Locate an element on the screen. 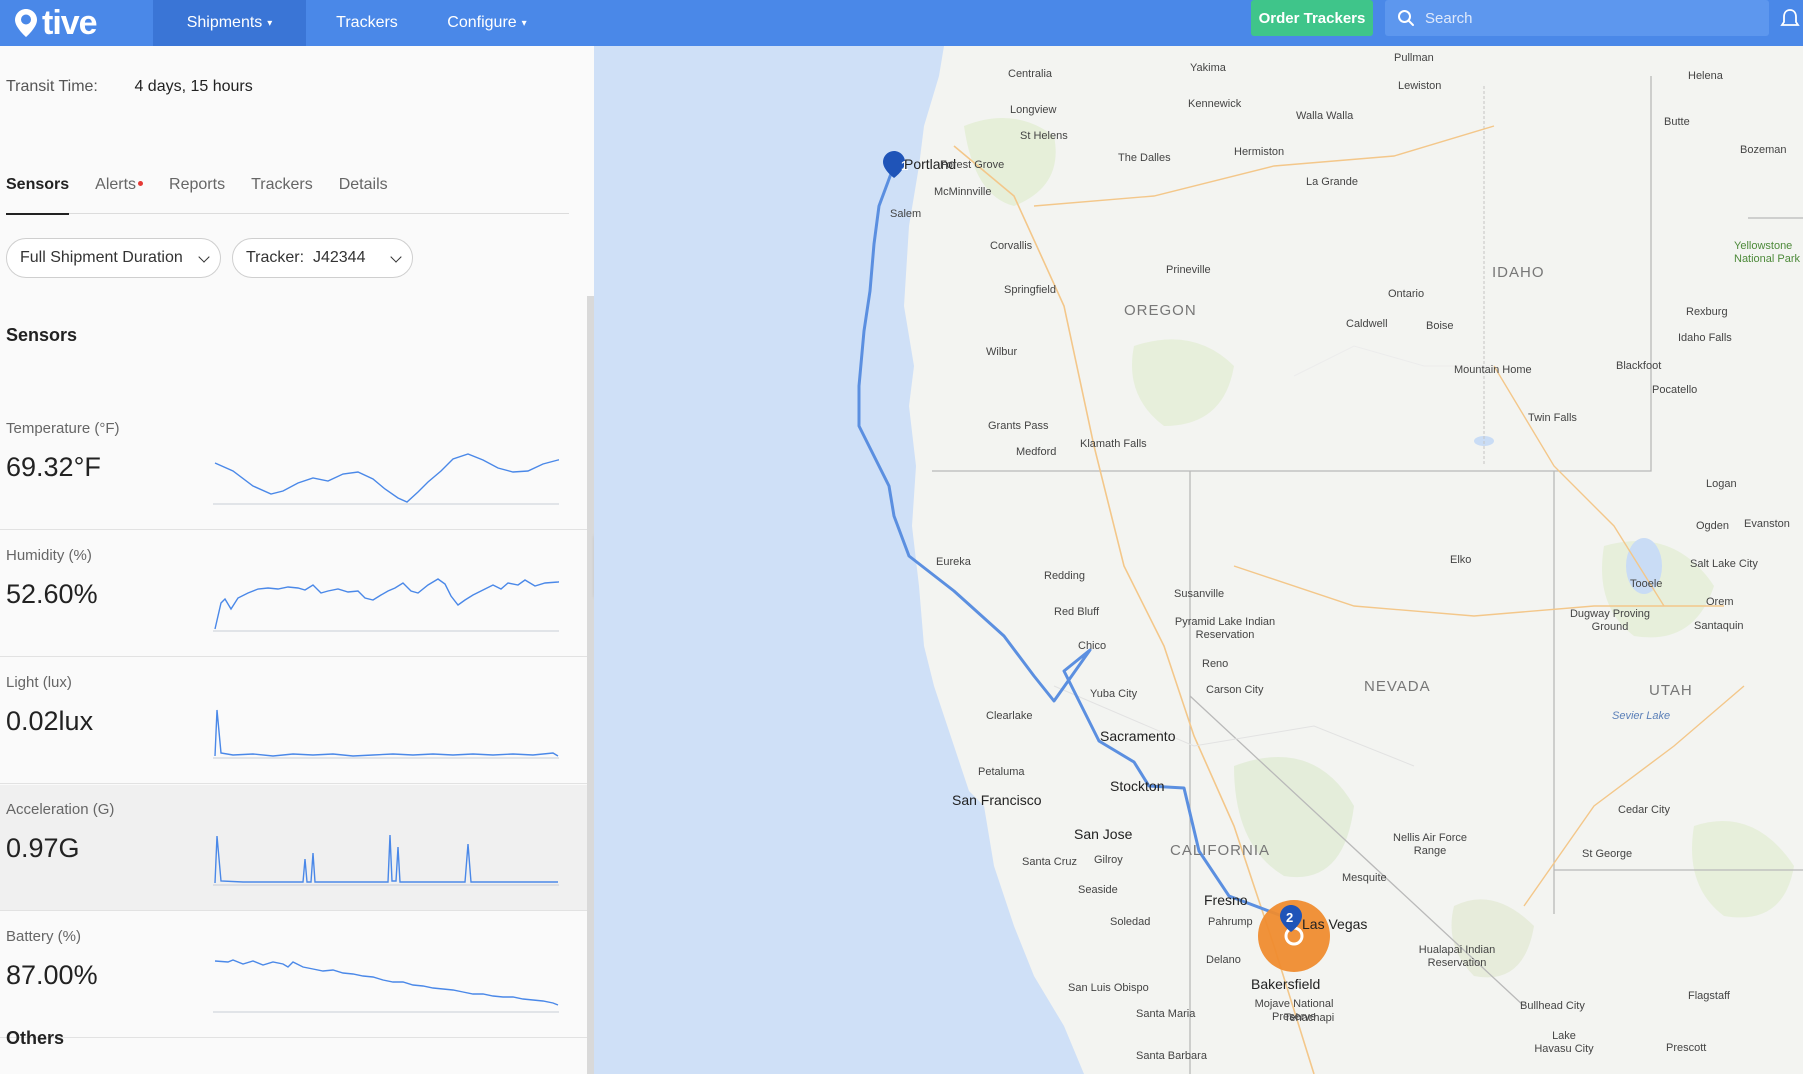 The width and height of the screenshot is (1803, 1074). place-label: Eureka is located at coordinates (953, 562).